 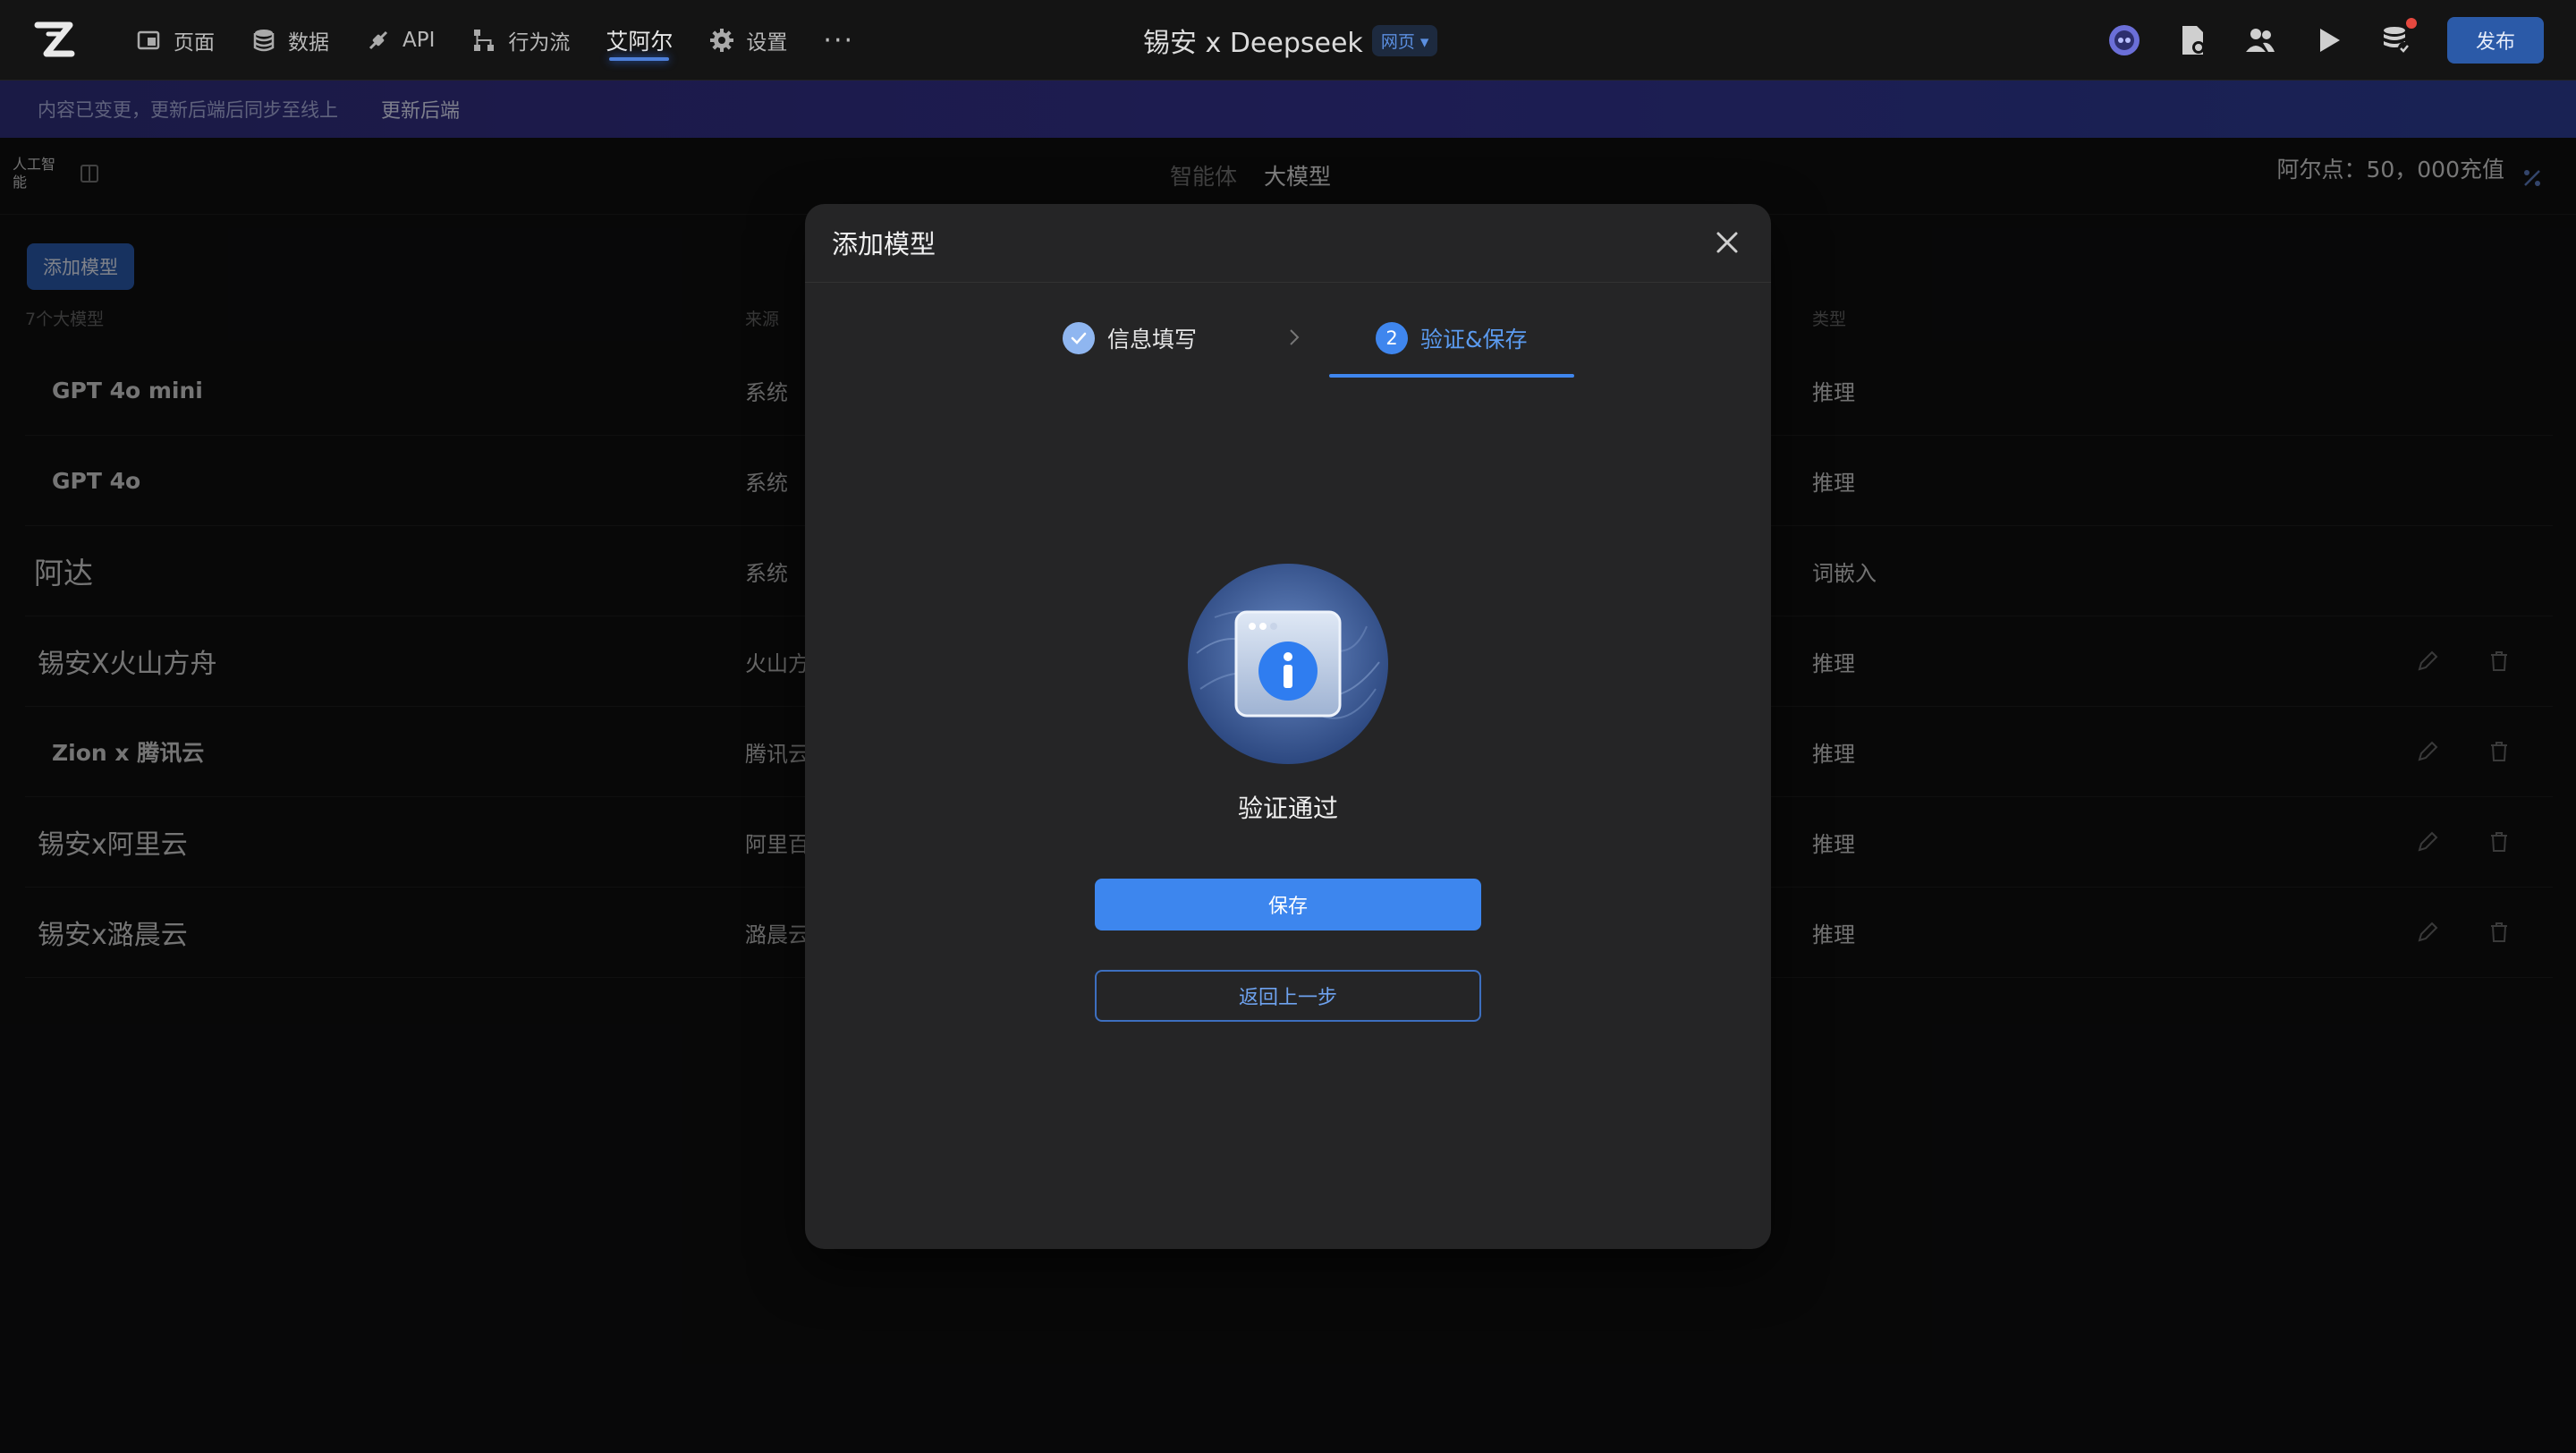 What do you see at coordinates (419, 40) in the screenshot?
I see `nav-api-label: API` at bounding box center [419, 40].